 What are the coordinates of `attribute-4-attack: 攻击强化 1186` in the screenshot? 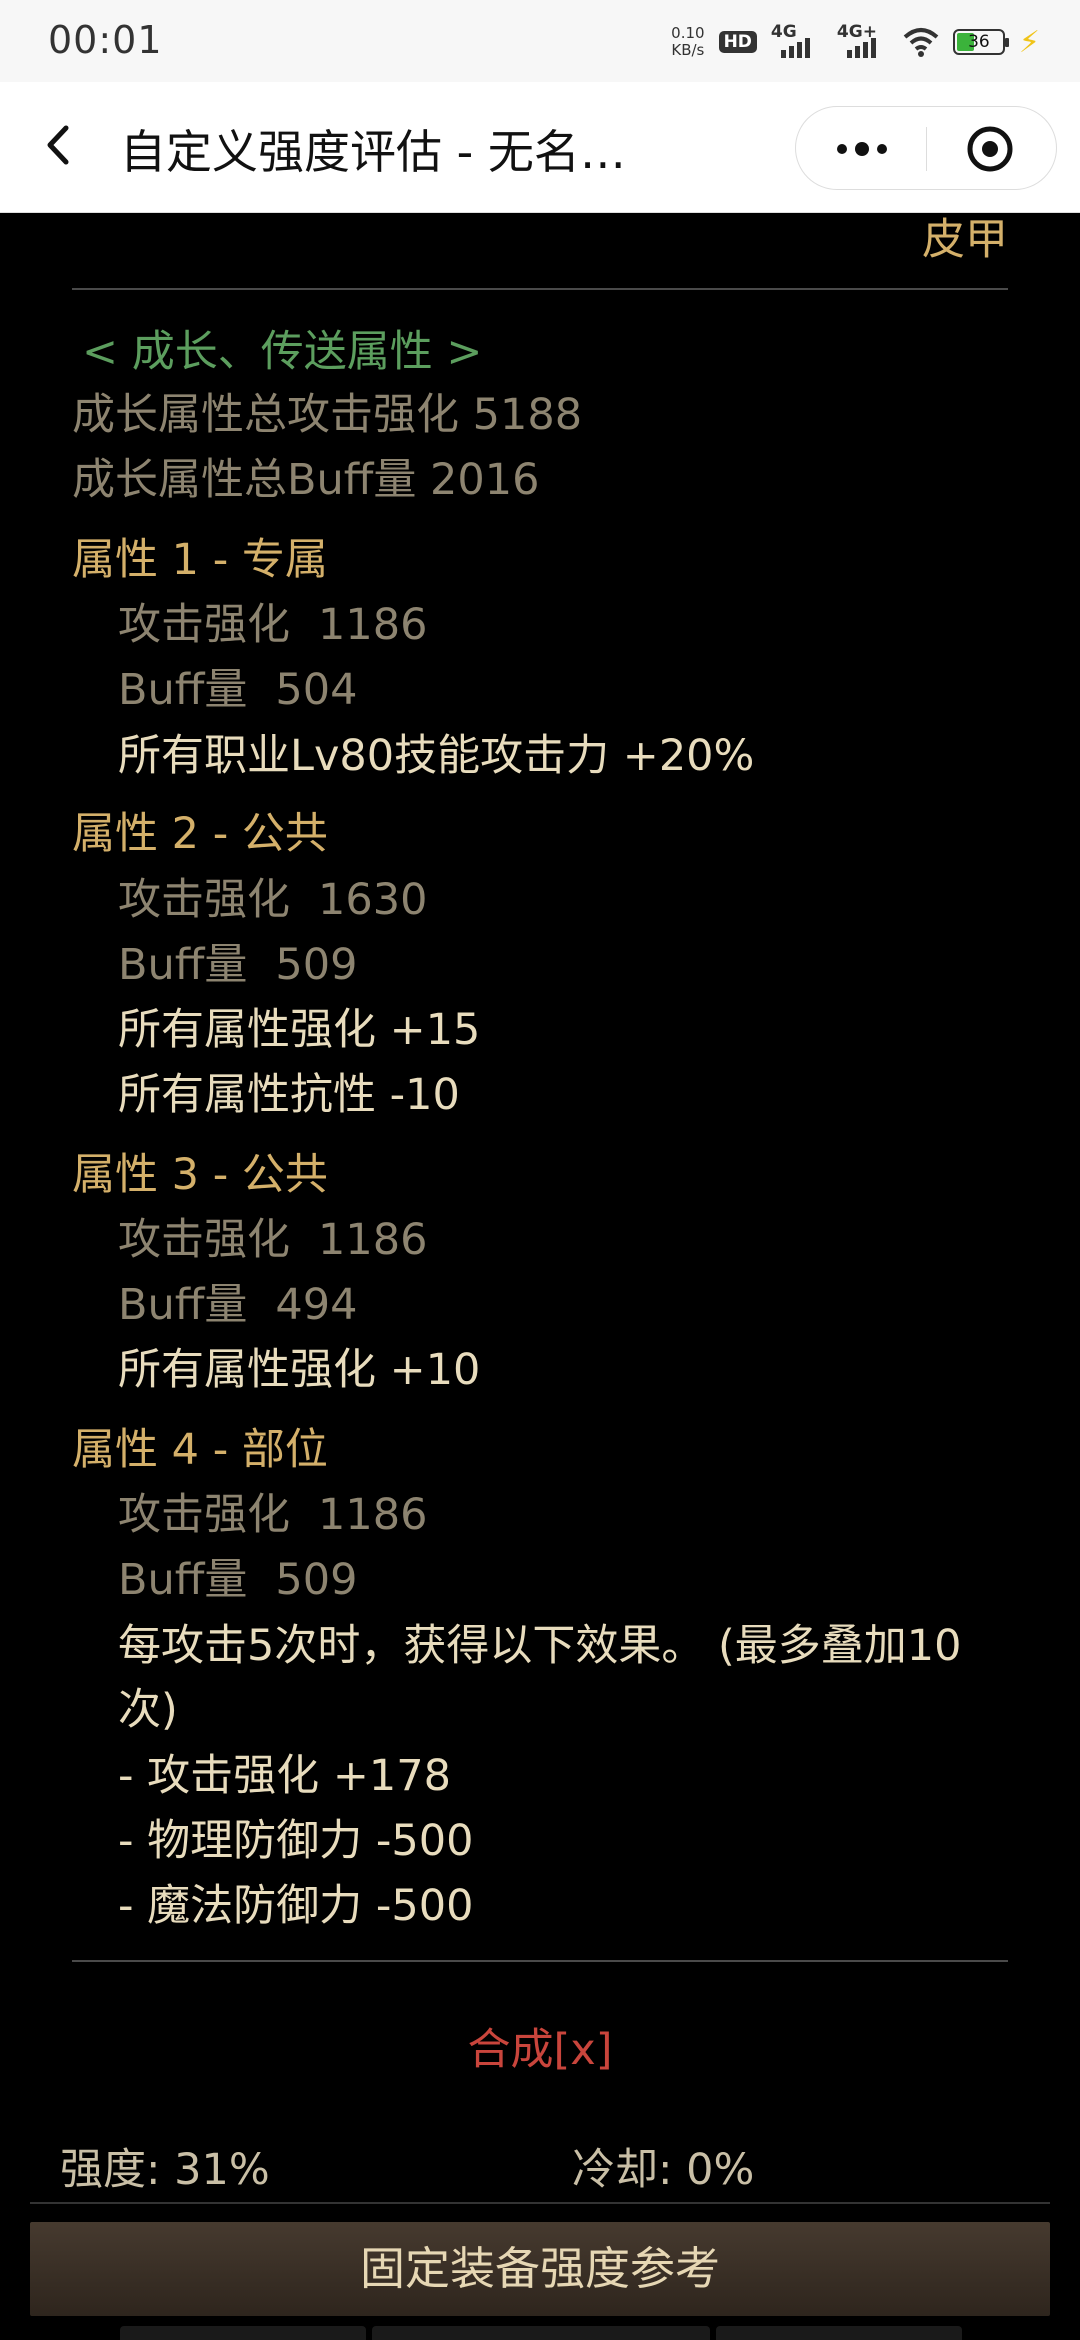 It's located at (273, 1515).